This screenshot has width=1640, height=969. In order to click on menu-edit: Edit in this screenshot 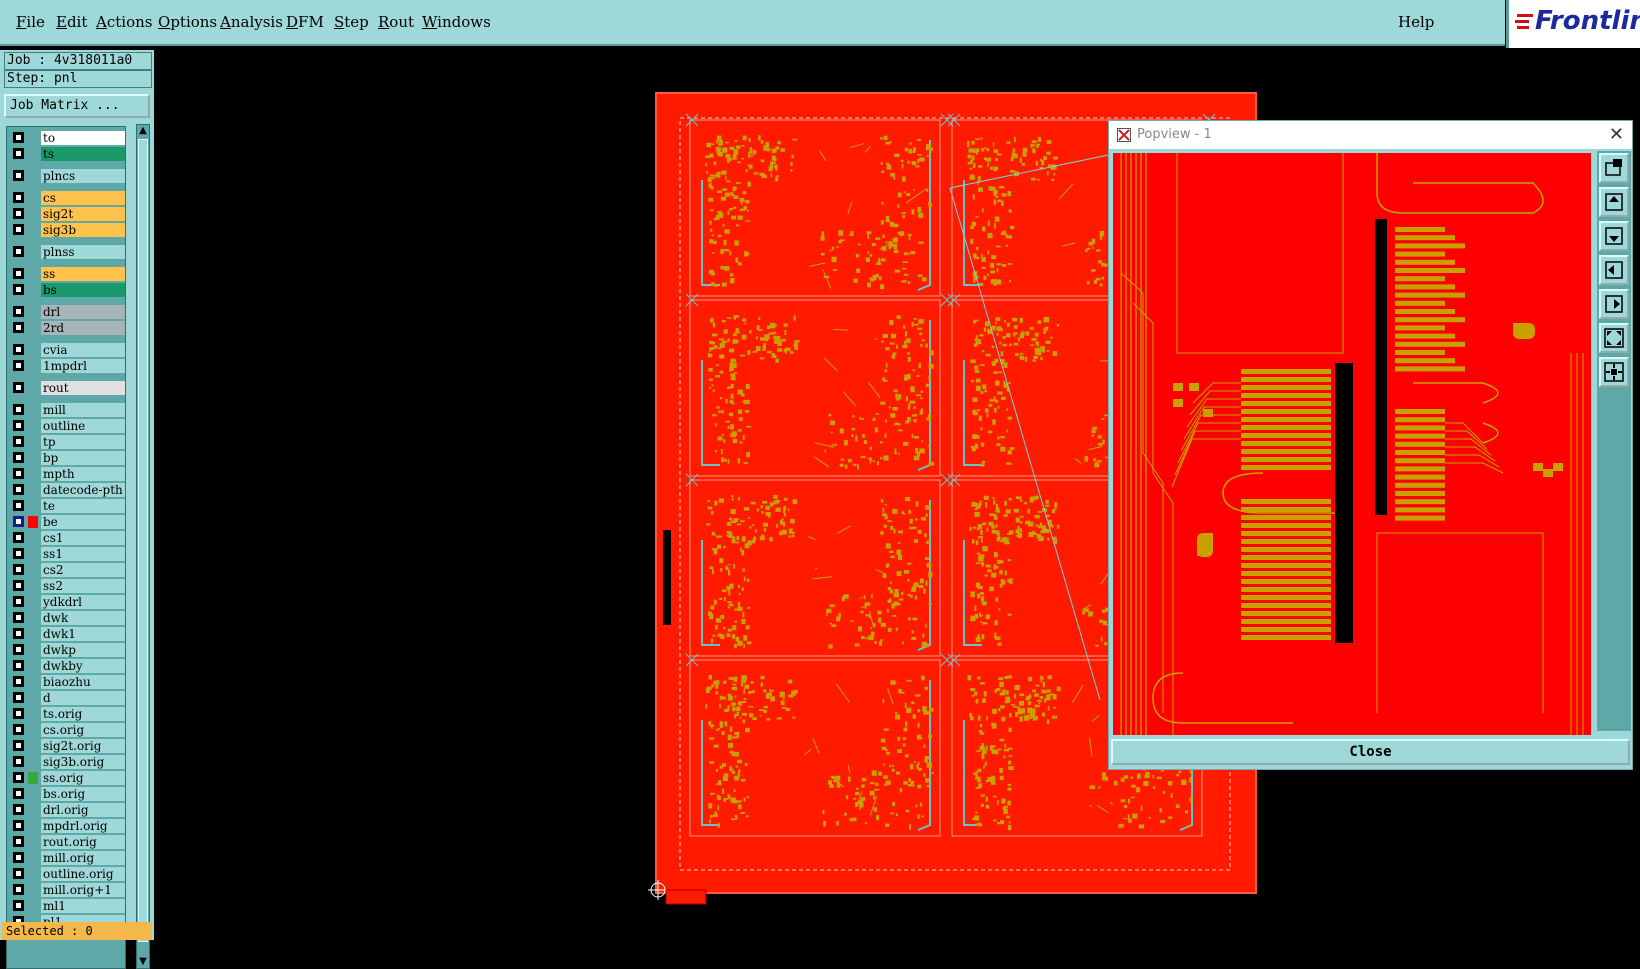, I will do `click(71, 22)`.